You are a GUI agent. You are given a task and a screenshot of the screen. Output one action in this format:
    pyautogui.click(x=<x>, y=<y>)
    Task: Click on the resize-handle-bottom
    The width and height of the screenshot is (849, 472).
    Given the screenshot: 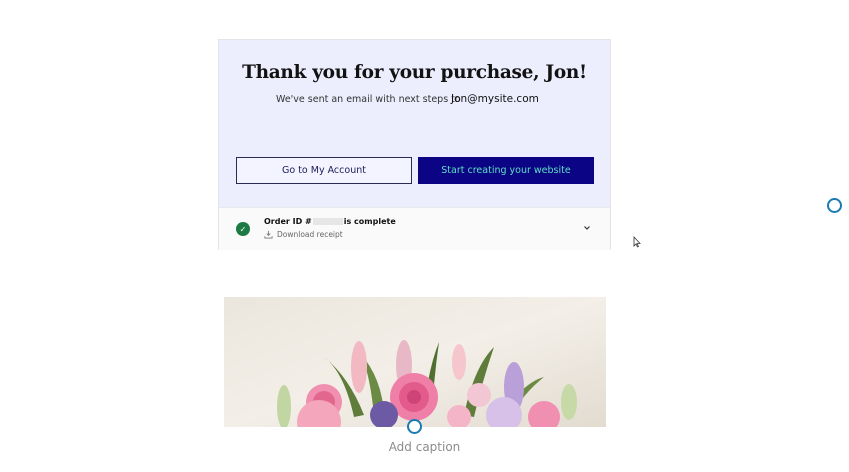 What is the action you would take?
    pyautogui.click(x=414, y=426)
    